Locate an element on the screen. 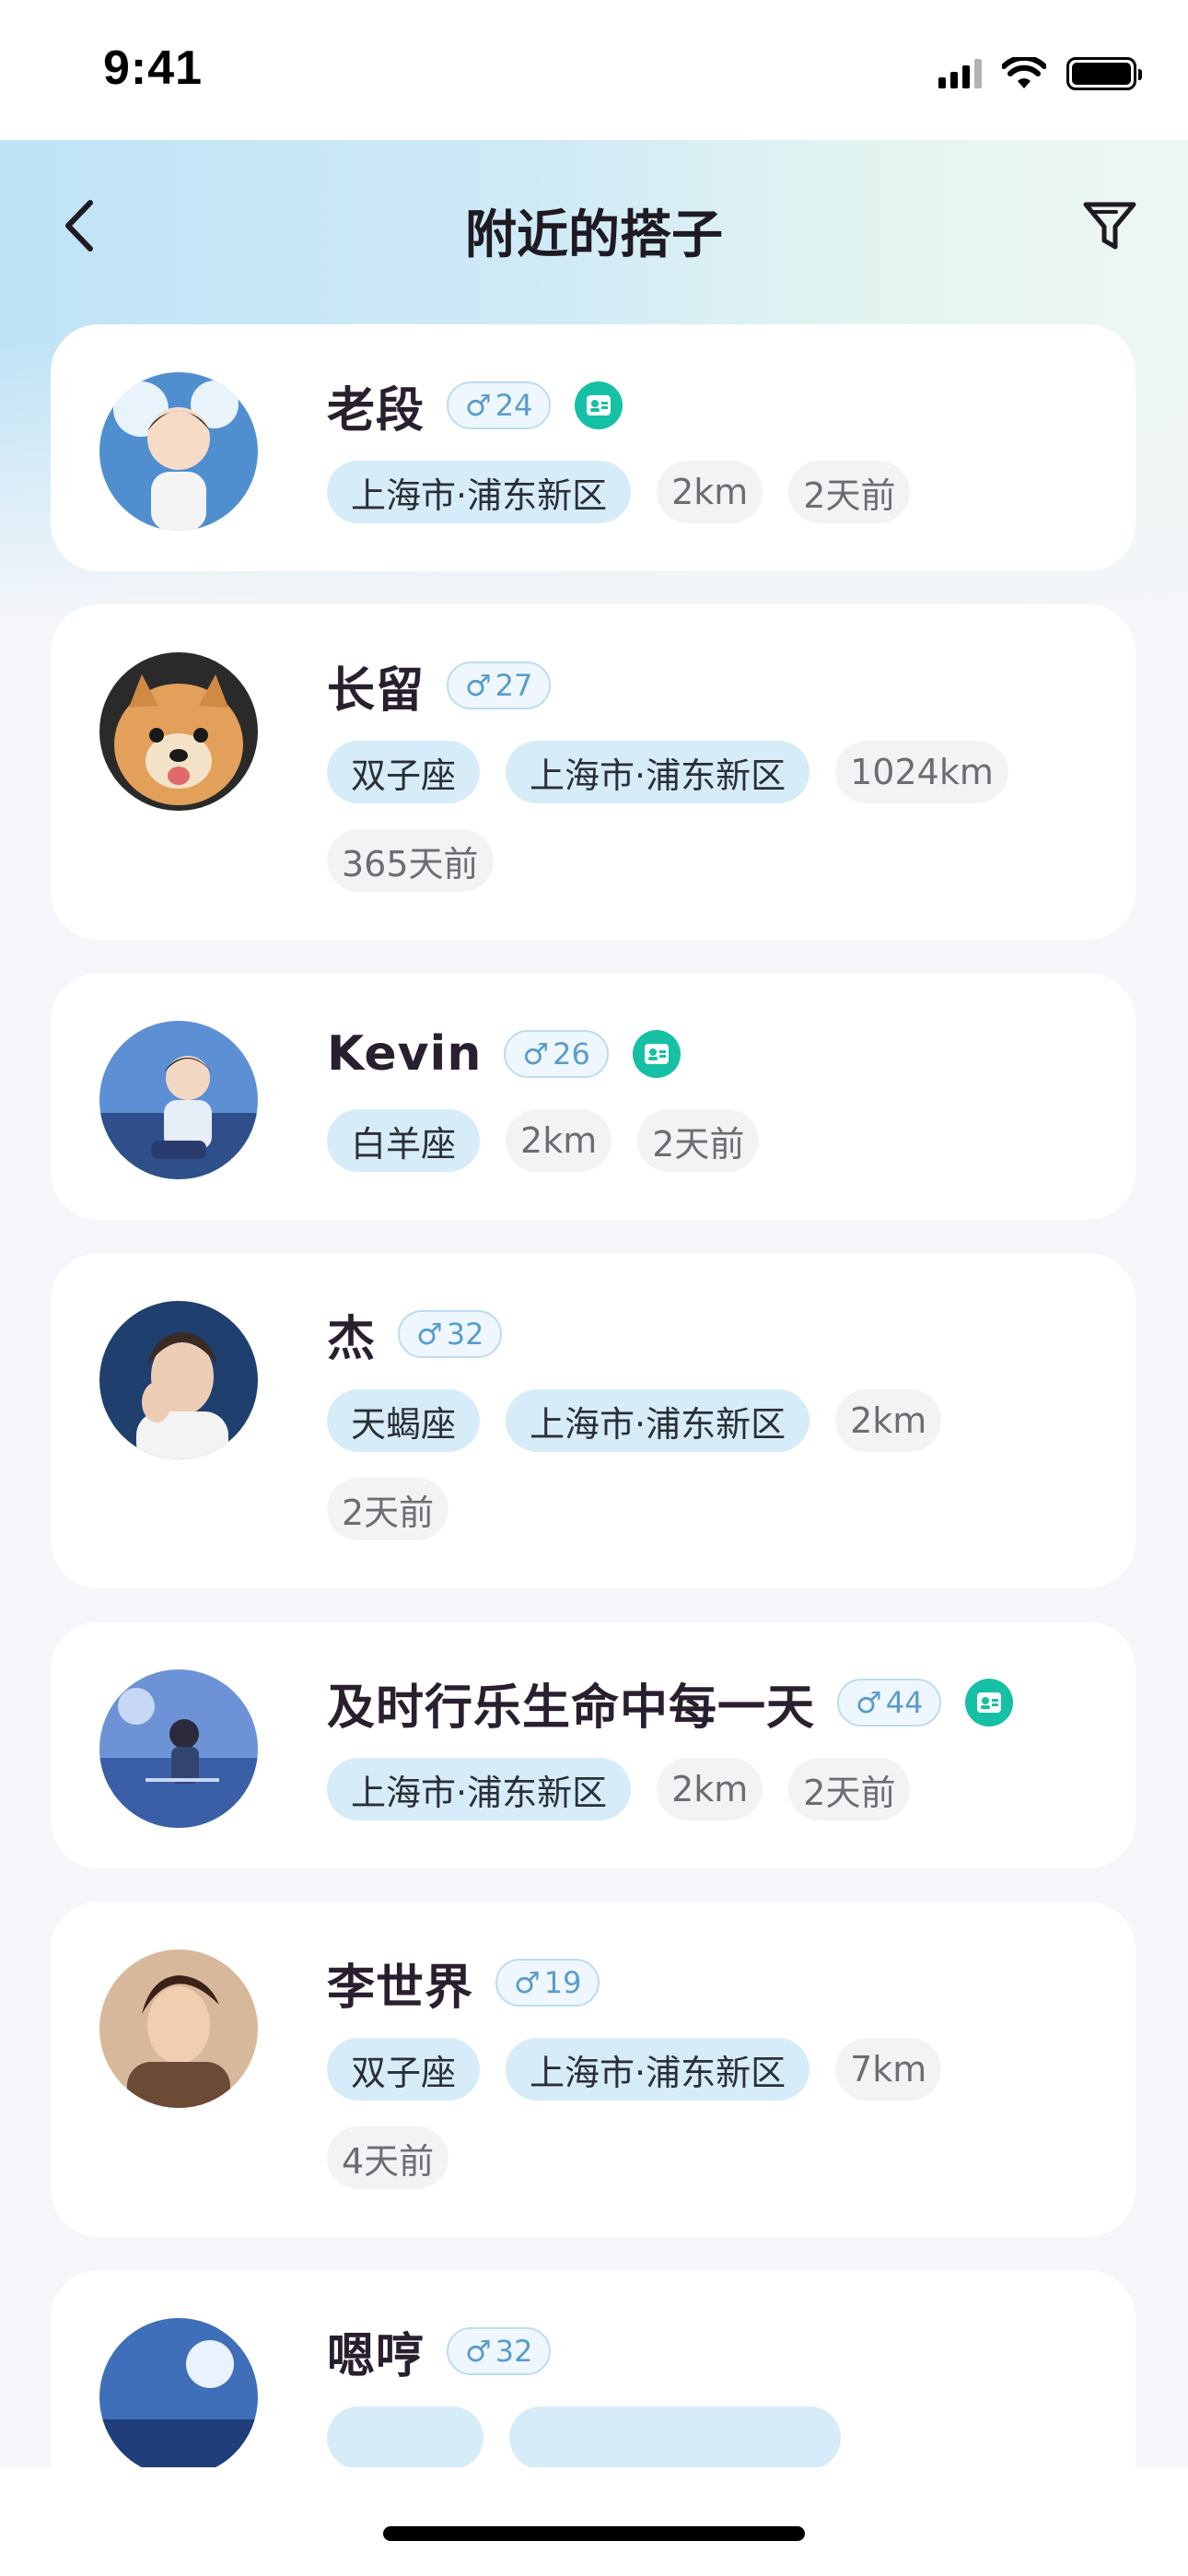 The image size is (1188, 2576). age: 24 is located at coordinates (514, 405).